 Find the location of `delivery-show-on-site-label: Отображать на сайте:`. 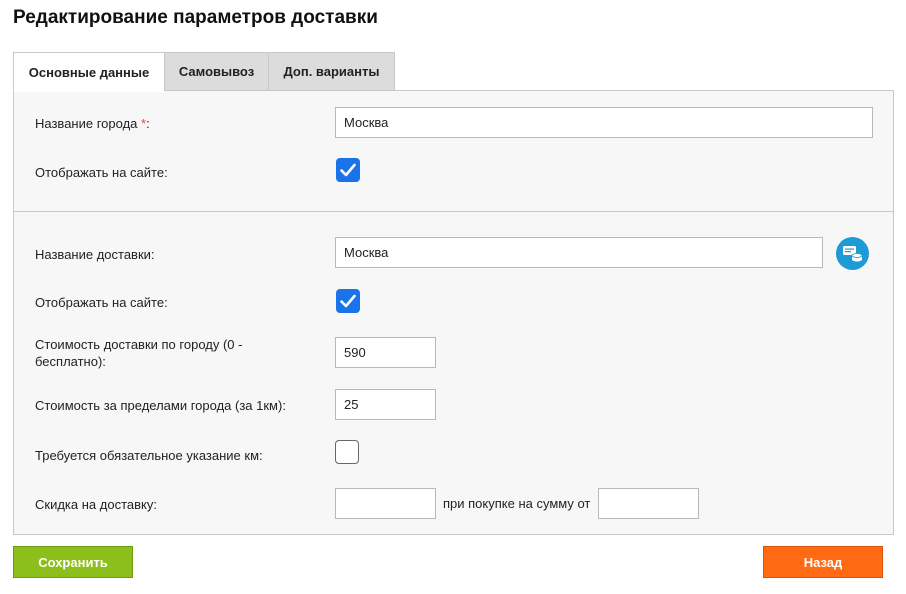

delivery-show-on-site-label: Отображать на сайте: is located at coordinates (101, 302).